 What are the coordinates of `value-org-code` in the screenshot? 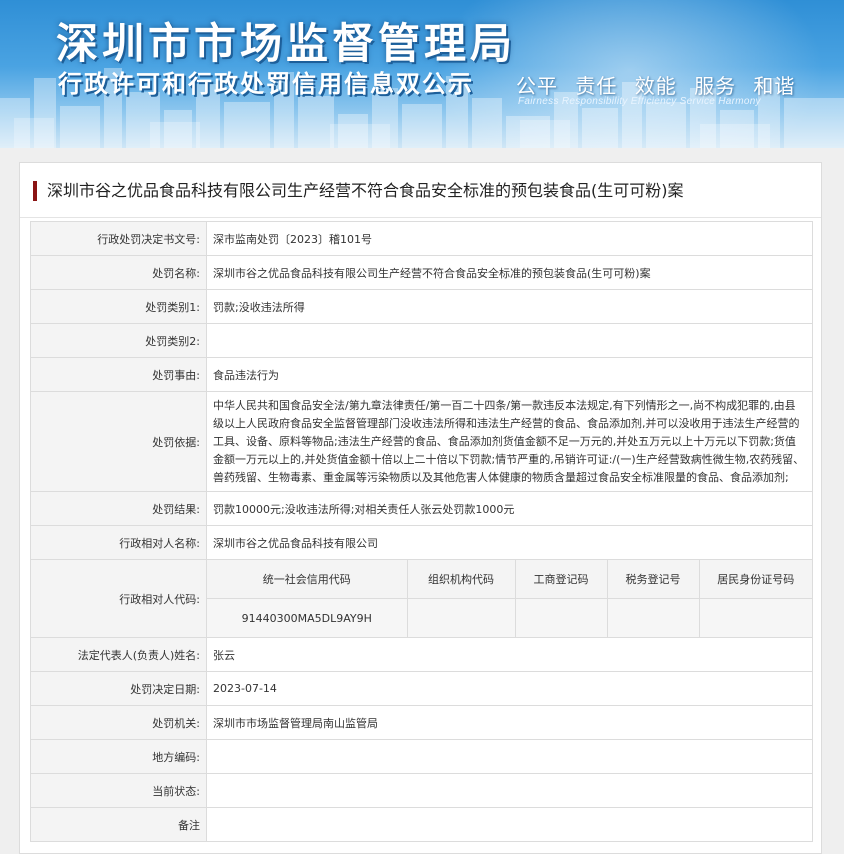 It's located at (460, 617).